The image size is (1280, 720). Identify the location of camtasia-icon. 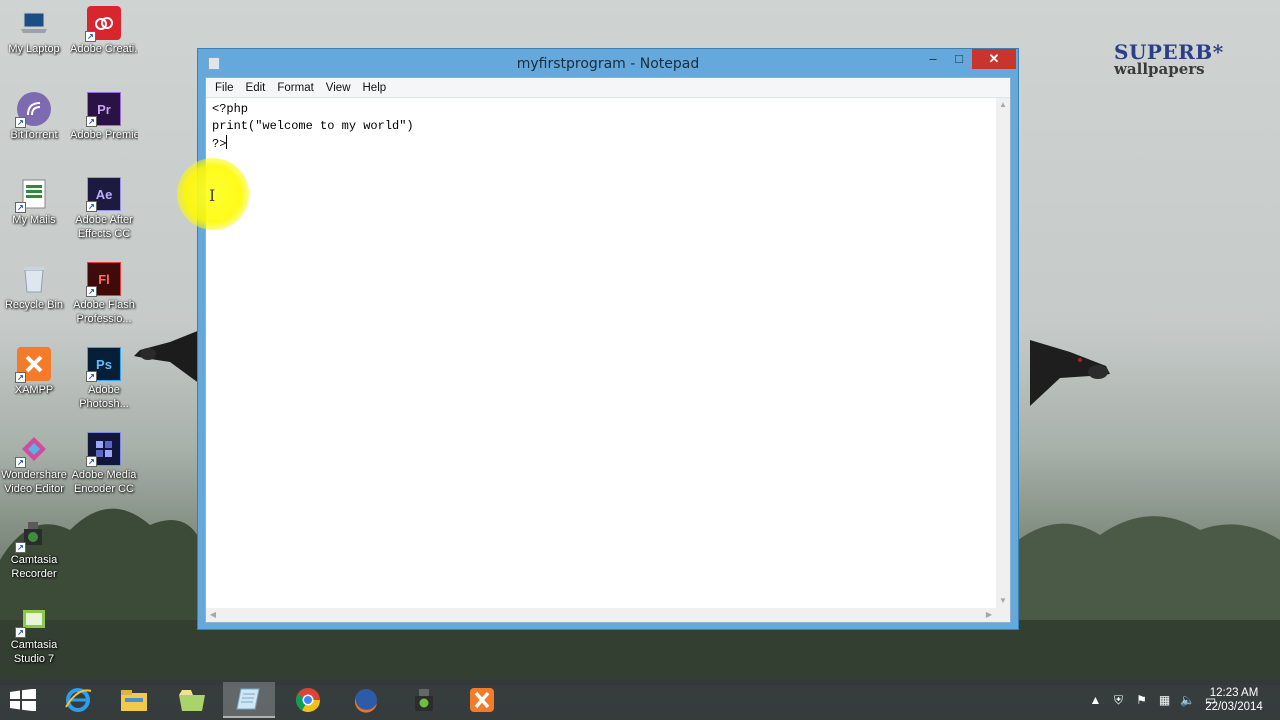
(424, 700).